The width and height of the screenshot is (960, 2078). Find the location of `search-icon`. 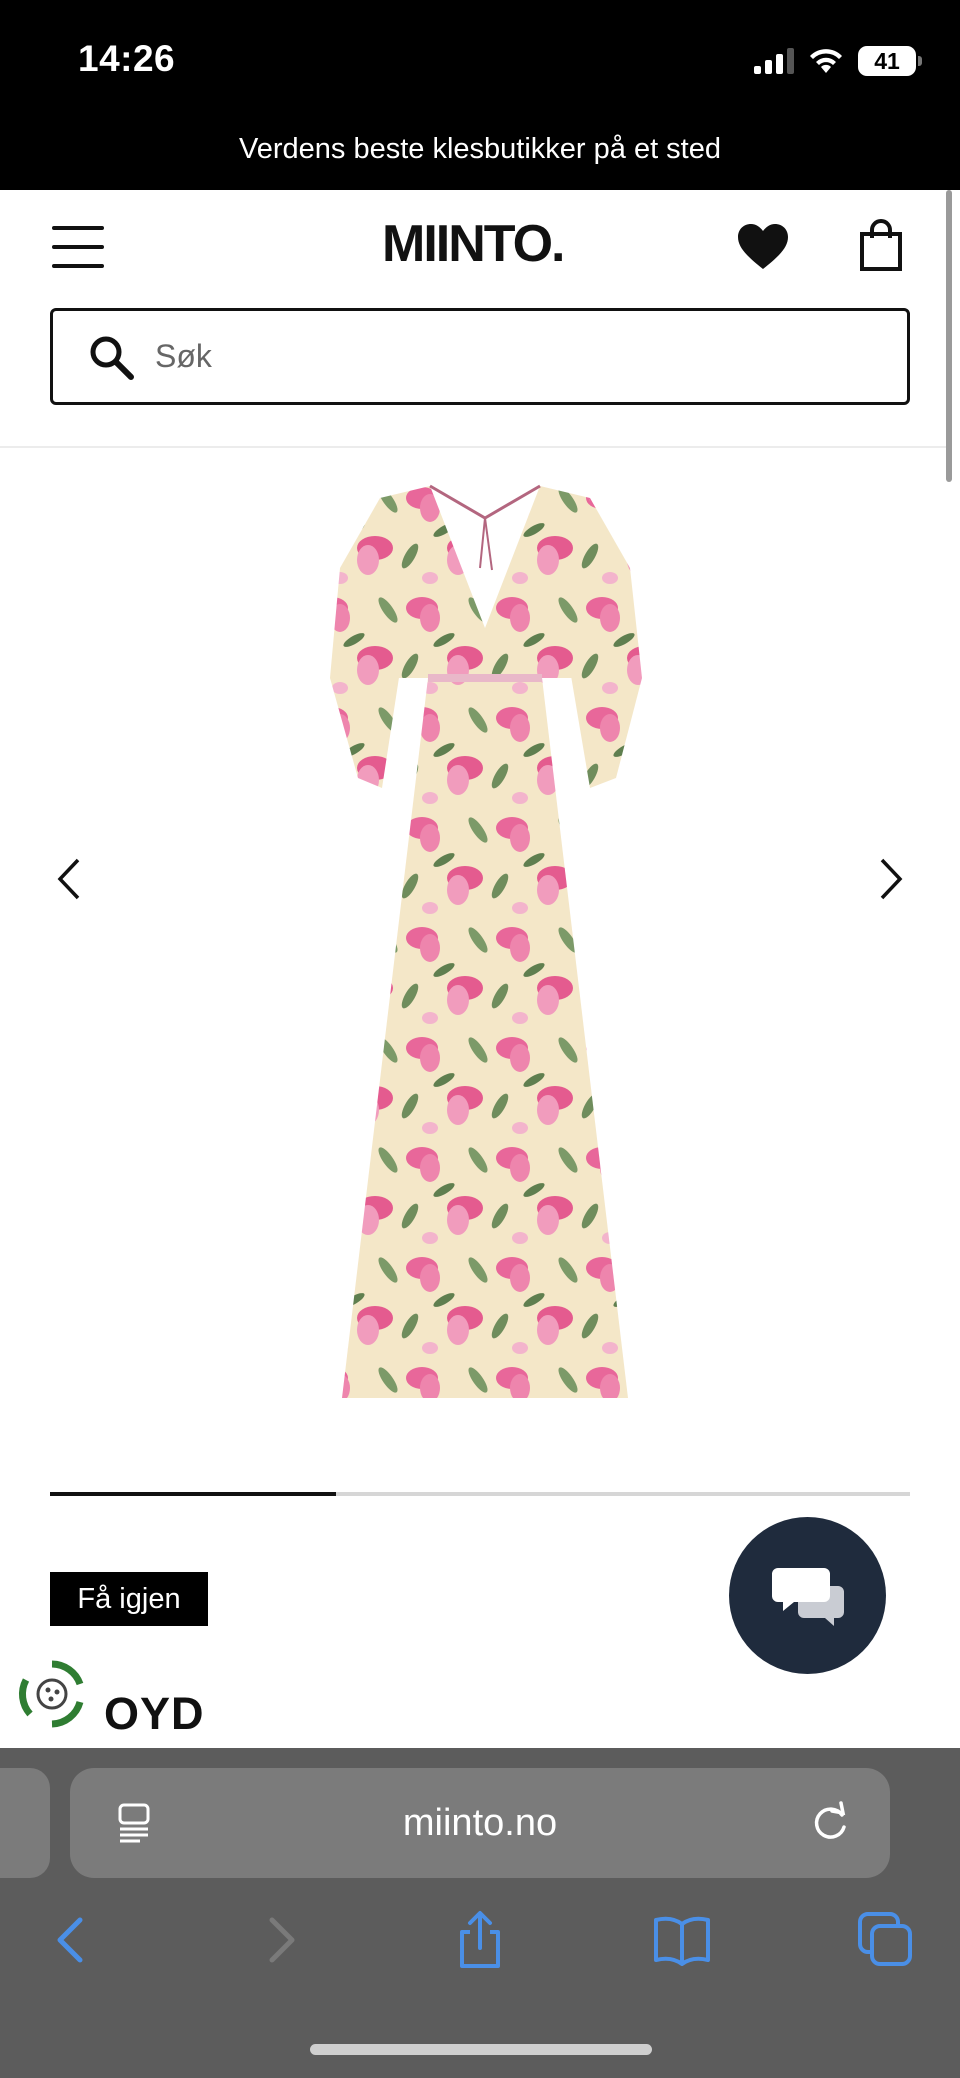

search-icon is located at coordinates (112, 358).